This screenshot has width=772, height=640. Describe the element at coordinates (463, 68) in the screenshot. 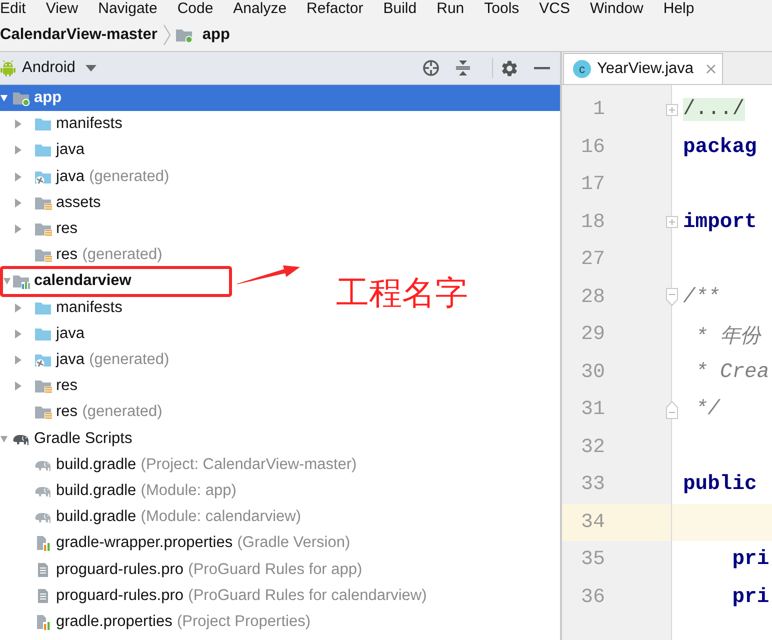

I see `collapse-all-icon` at that location.